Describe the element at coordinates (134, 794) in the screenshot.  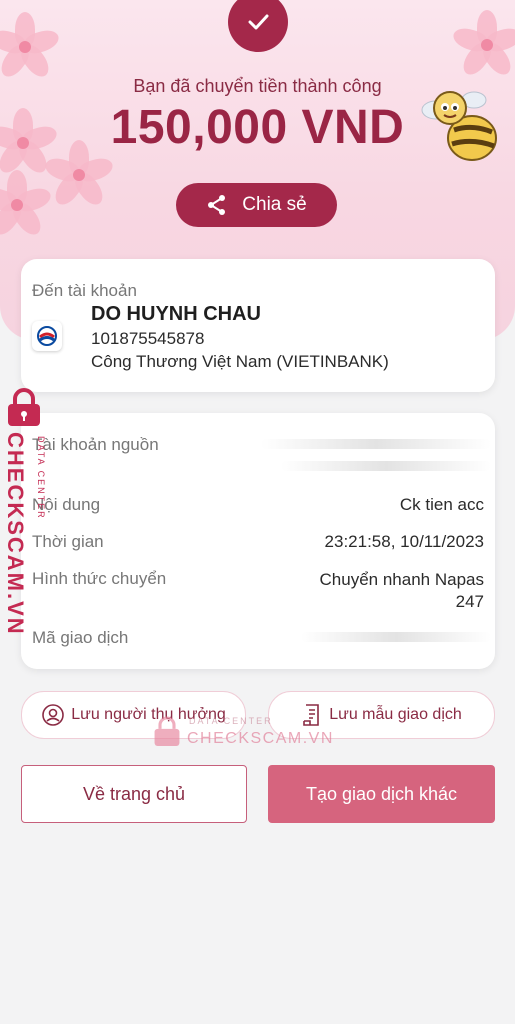
I see `home-button: Về trang chủ` at that location.